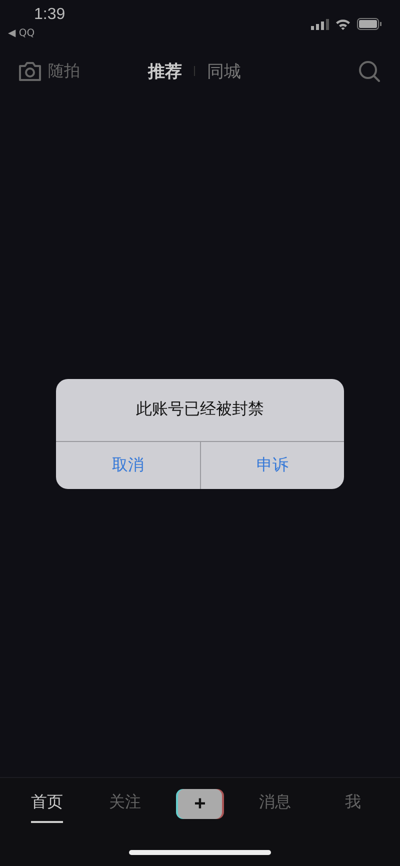  What do you see at coordinates (64, 71) in the screenshot?
I see `camera-label: 随拍` at bounding box center [64, 71].